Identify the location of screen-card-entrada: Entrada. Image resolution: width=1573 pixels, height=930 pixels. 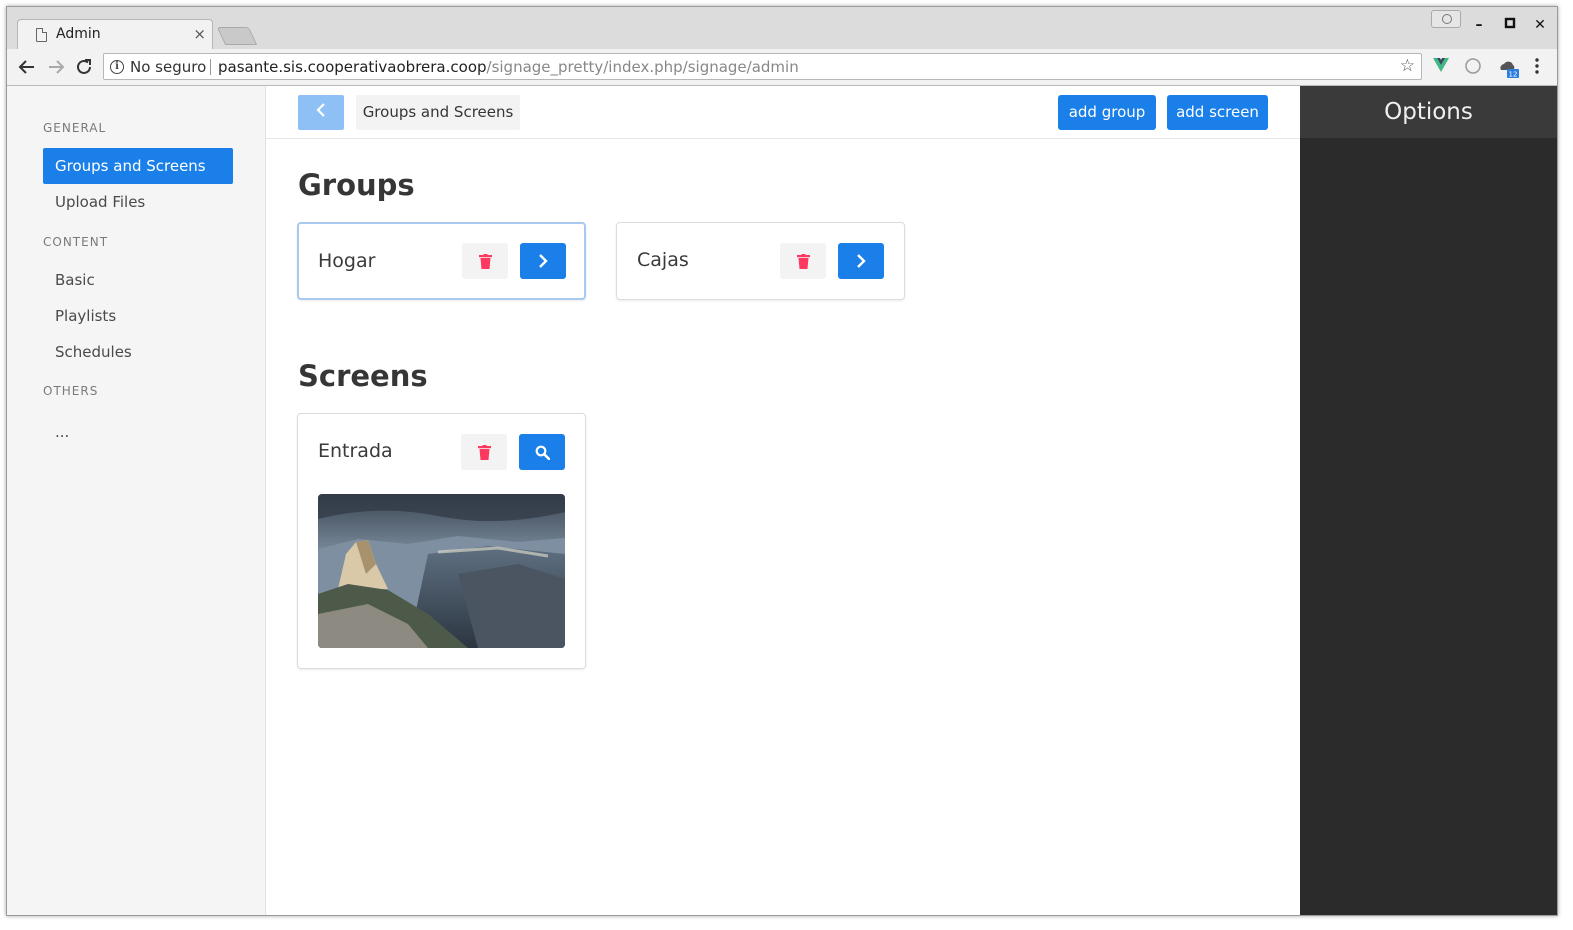
(441, 541).